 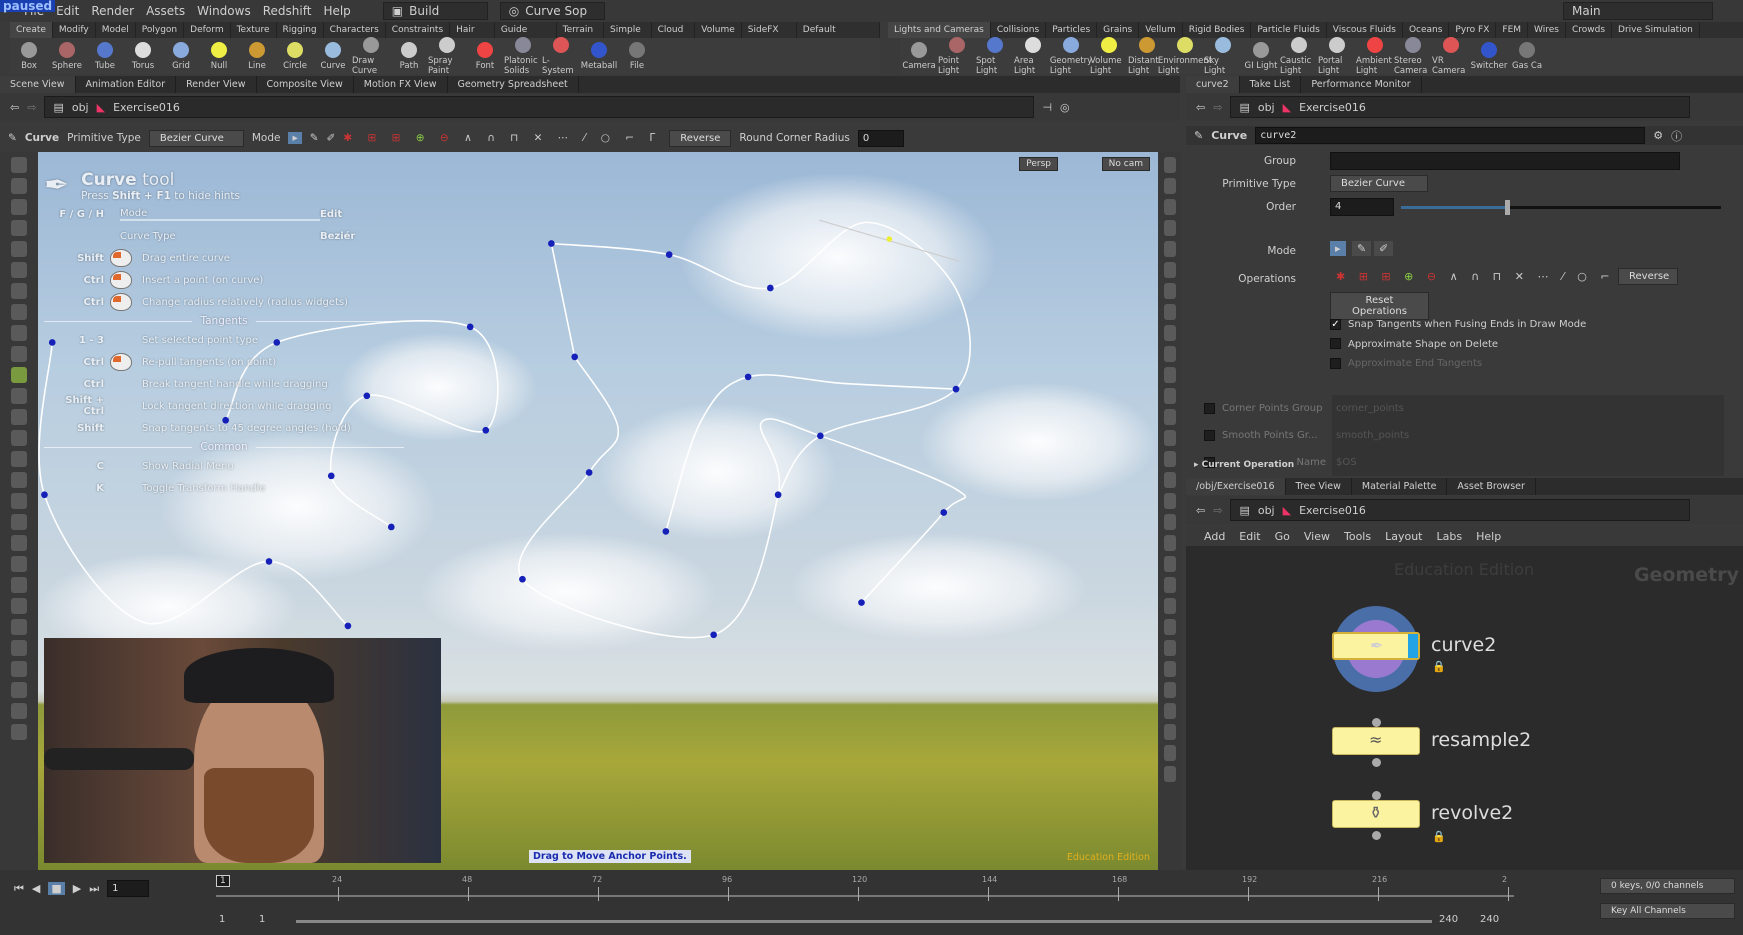 I want to click on forward-arrow-icon: ⇨, so click(x=1217, y=107).